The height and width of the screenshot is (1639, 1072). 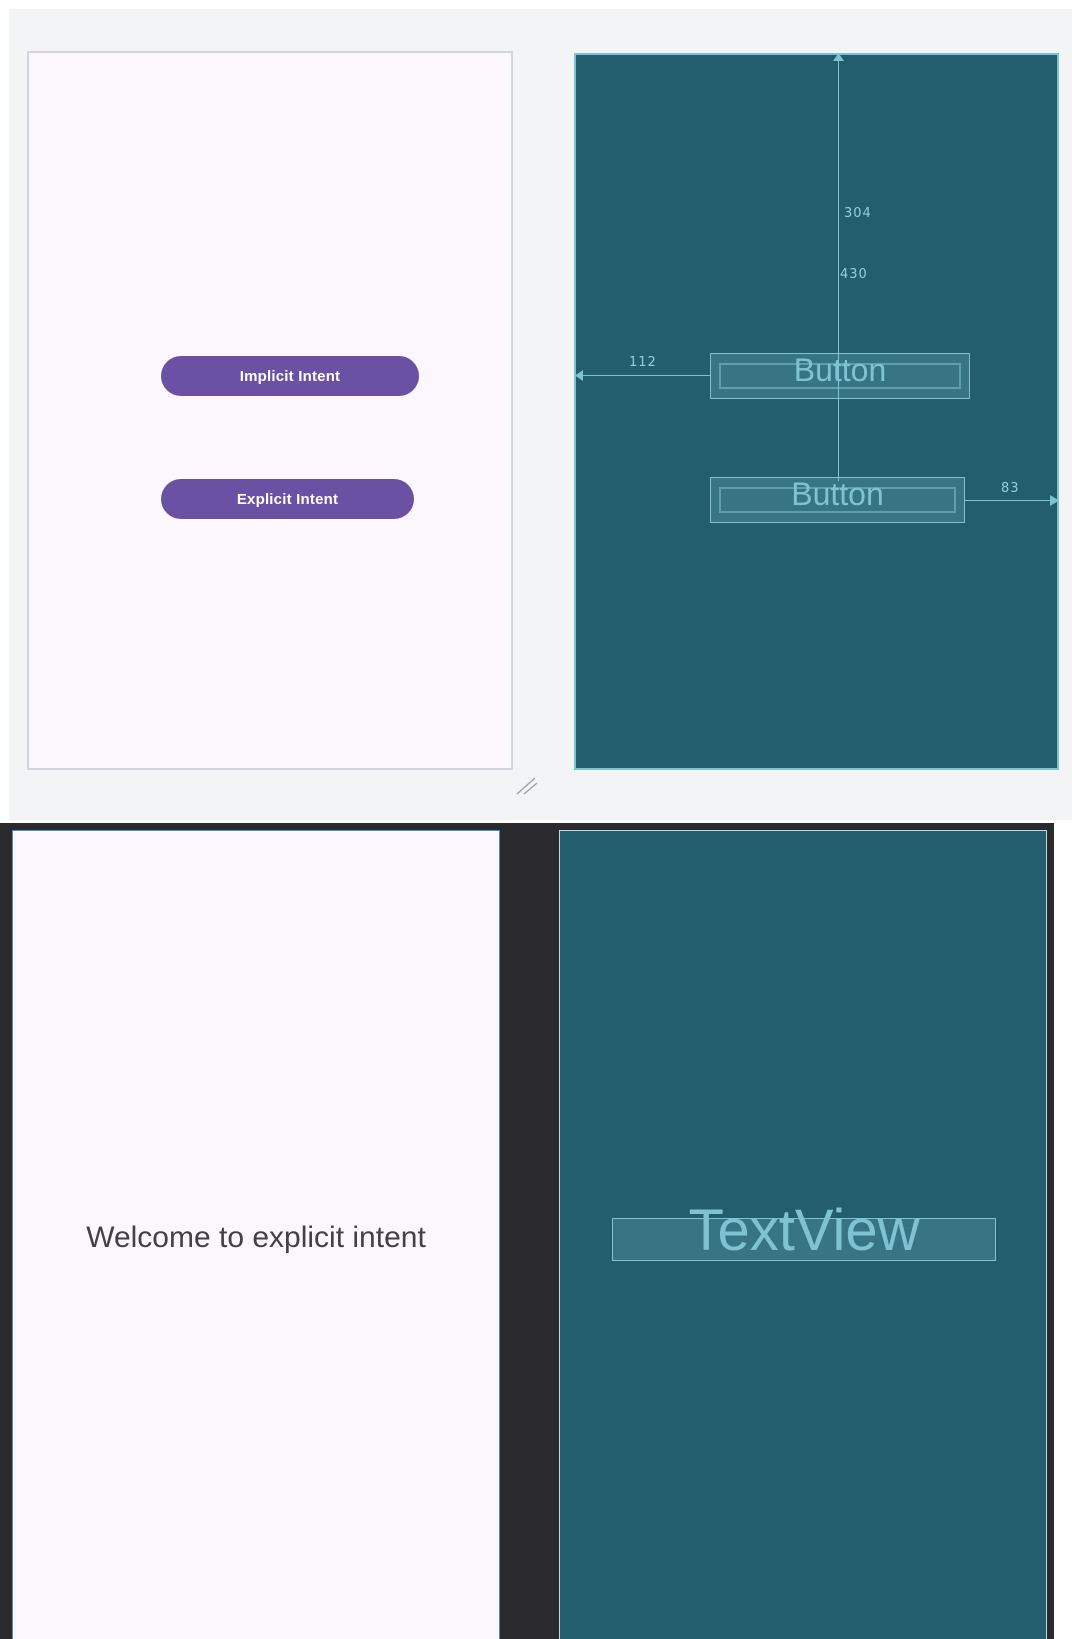 I want to click on left-margin-label: 112, so click(x=643, y=362).